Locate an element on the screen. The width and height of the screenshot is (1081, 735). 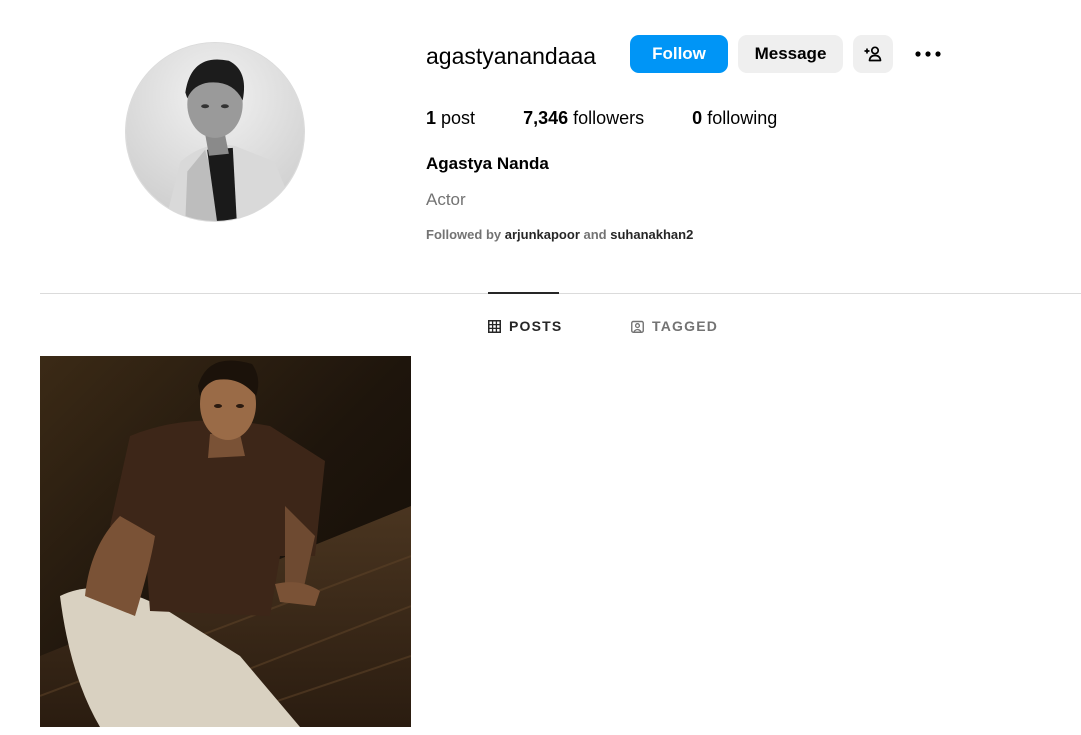
more-options-button is located at coordinates (928, 54).